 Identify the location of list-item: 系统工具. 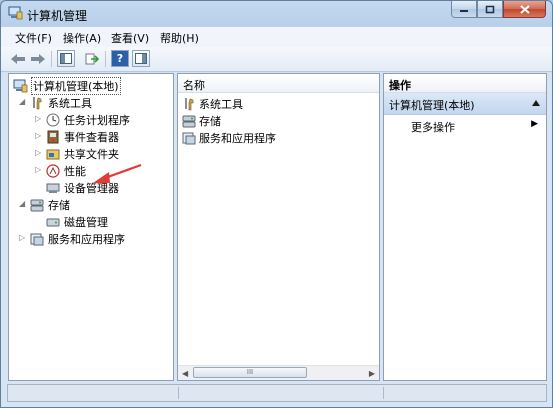
(212, 103).